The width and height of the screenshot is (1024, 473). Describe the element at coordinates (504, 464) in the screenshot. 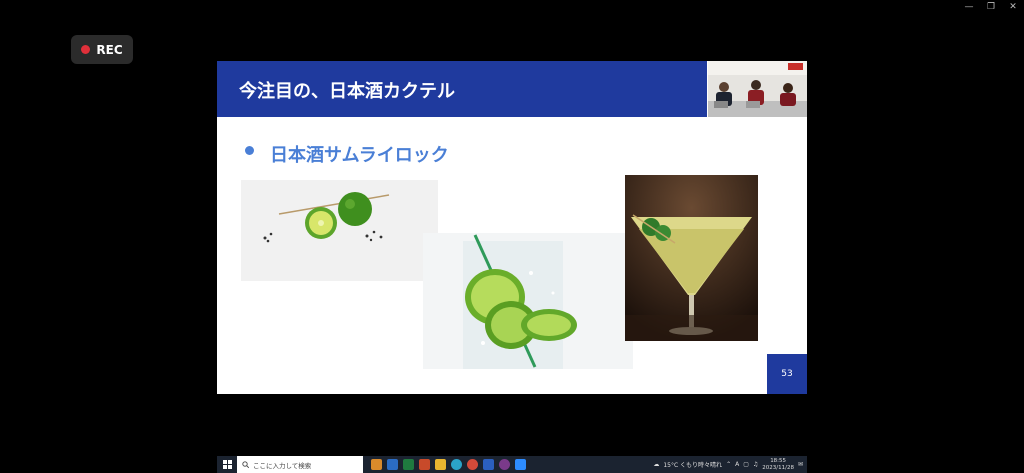

I see `media-player-icon` at that location.